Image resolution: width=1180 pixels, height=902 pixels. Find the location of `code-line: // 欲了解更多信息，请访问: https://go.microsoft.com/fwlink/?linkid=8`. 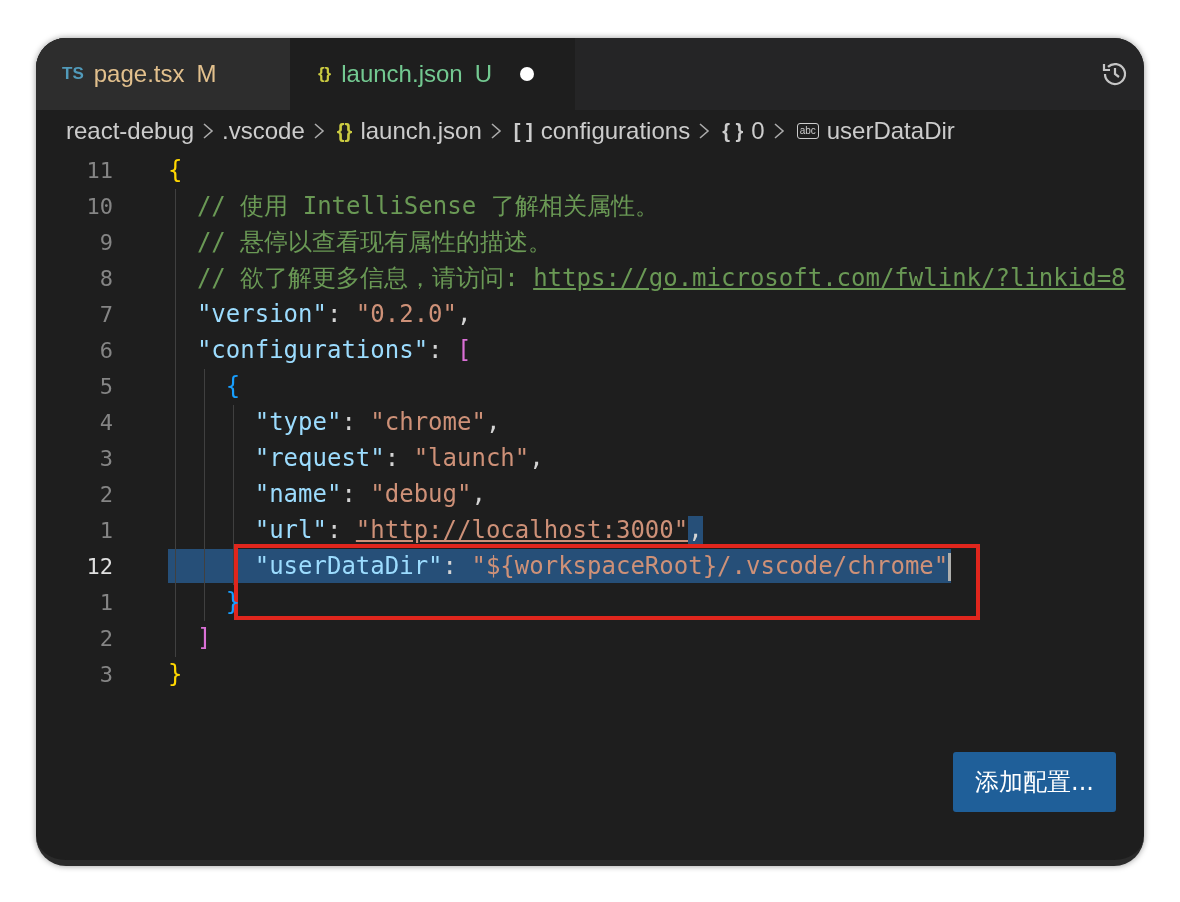

code-line: // 欲了解更多信息，请访问: https://go.microsoft.com/fwlink/?linkid=8 is located at coordinates (647, 278).